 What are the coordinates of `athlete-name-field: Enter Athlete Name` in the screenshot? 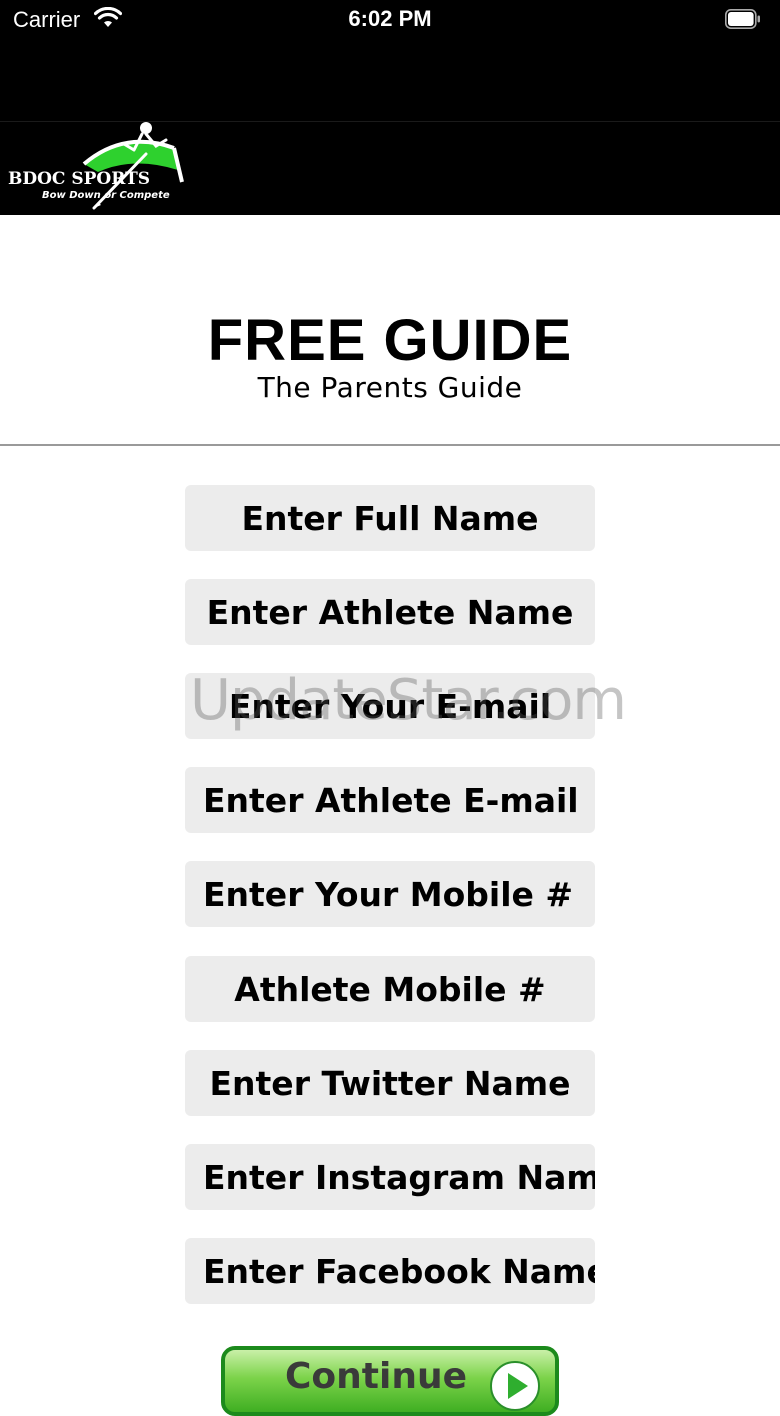 It's located at (390, 612).